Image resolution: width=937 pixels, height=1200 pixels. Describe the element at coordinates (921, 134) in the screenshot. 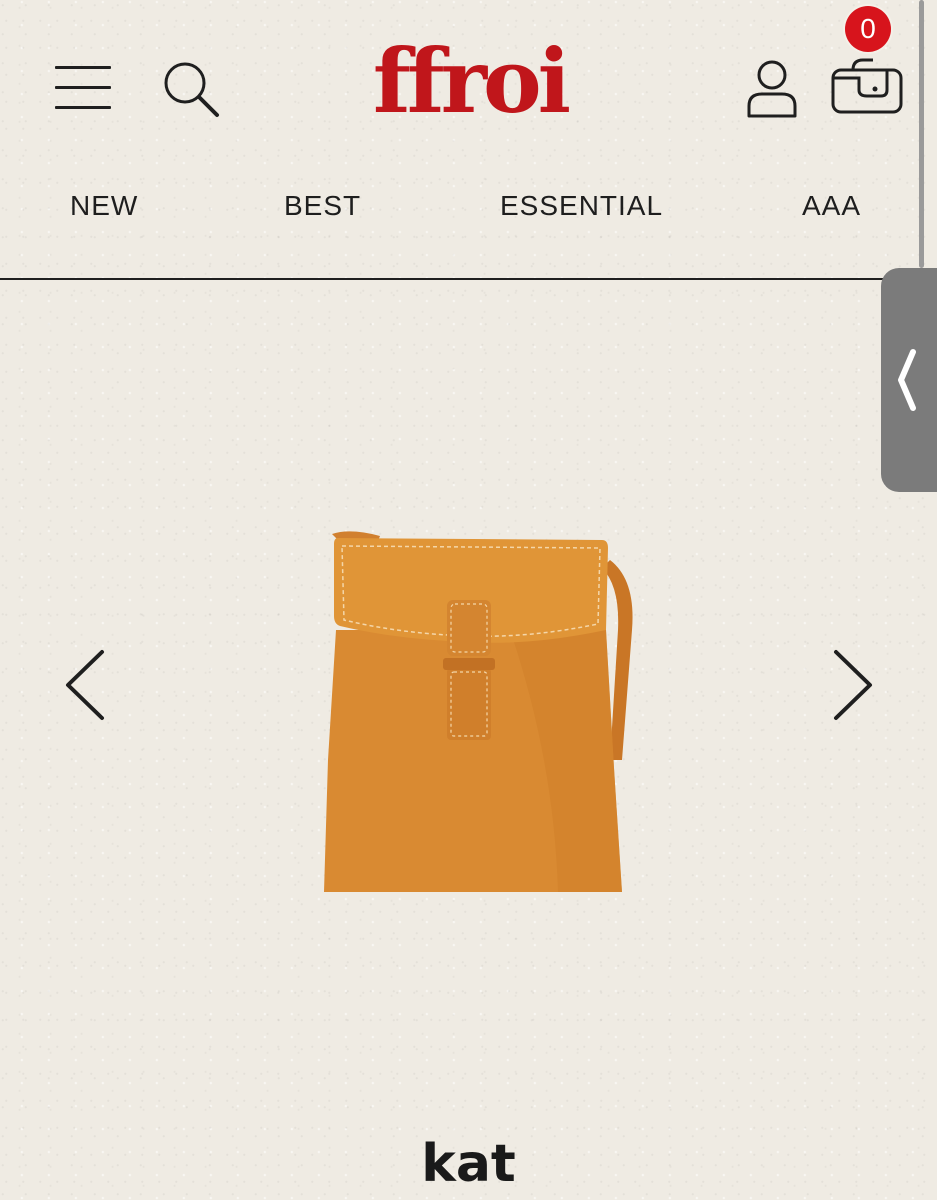

I see `scrollbar` at that location.